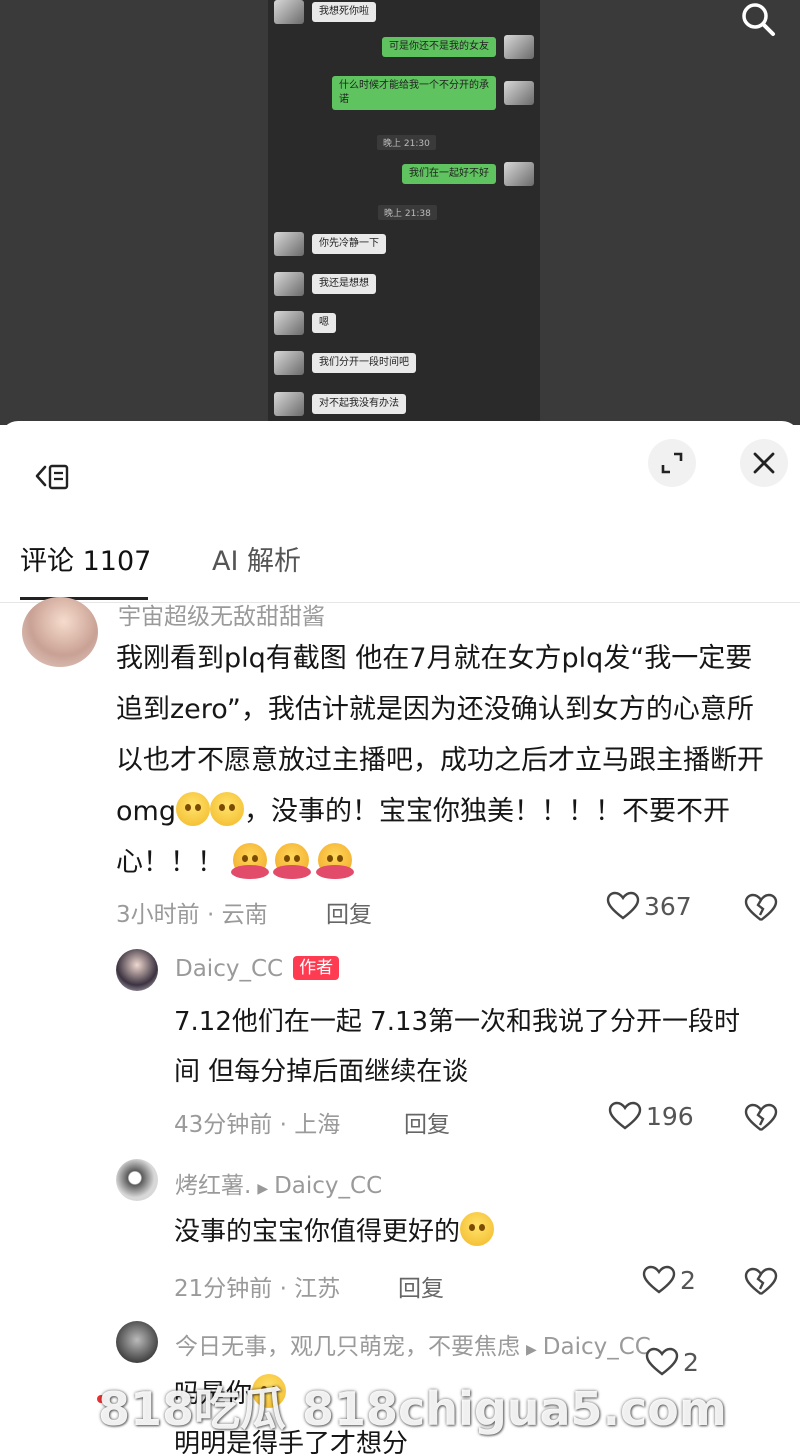 This screenshot has height=1454, width=800. What do you see at coordinates (340, 404) in the screenshot?
I see `chat-message: 对不起我没有办法` at bounding box center [340, 404].